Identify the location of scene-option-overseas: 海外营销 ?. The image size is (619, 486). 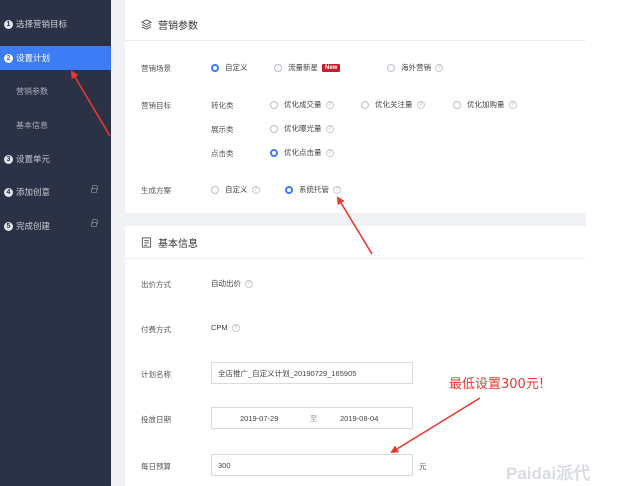
(415, 67).